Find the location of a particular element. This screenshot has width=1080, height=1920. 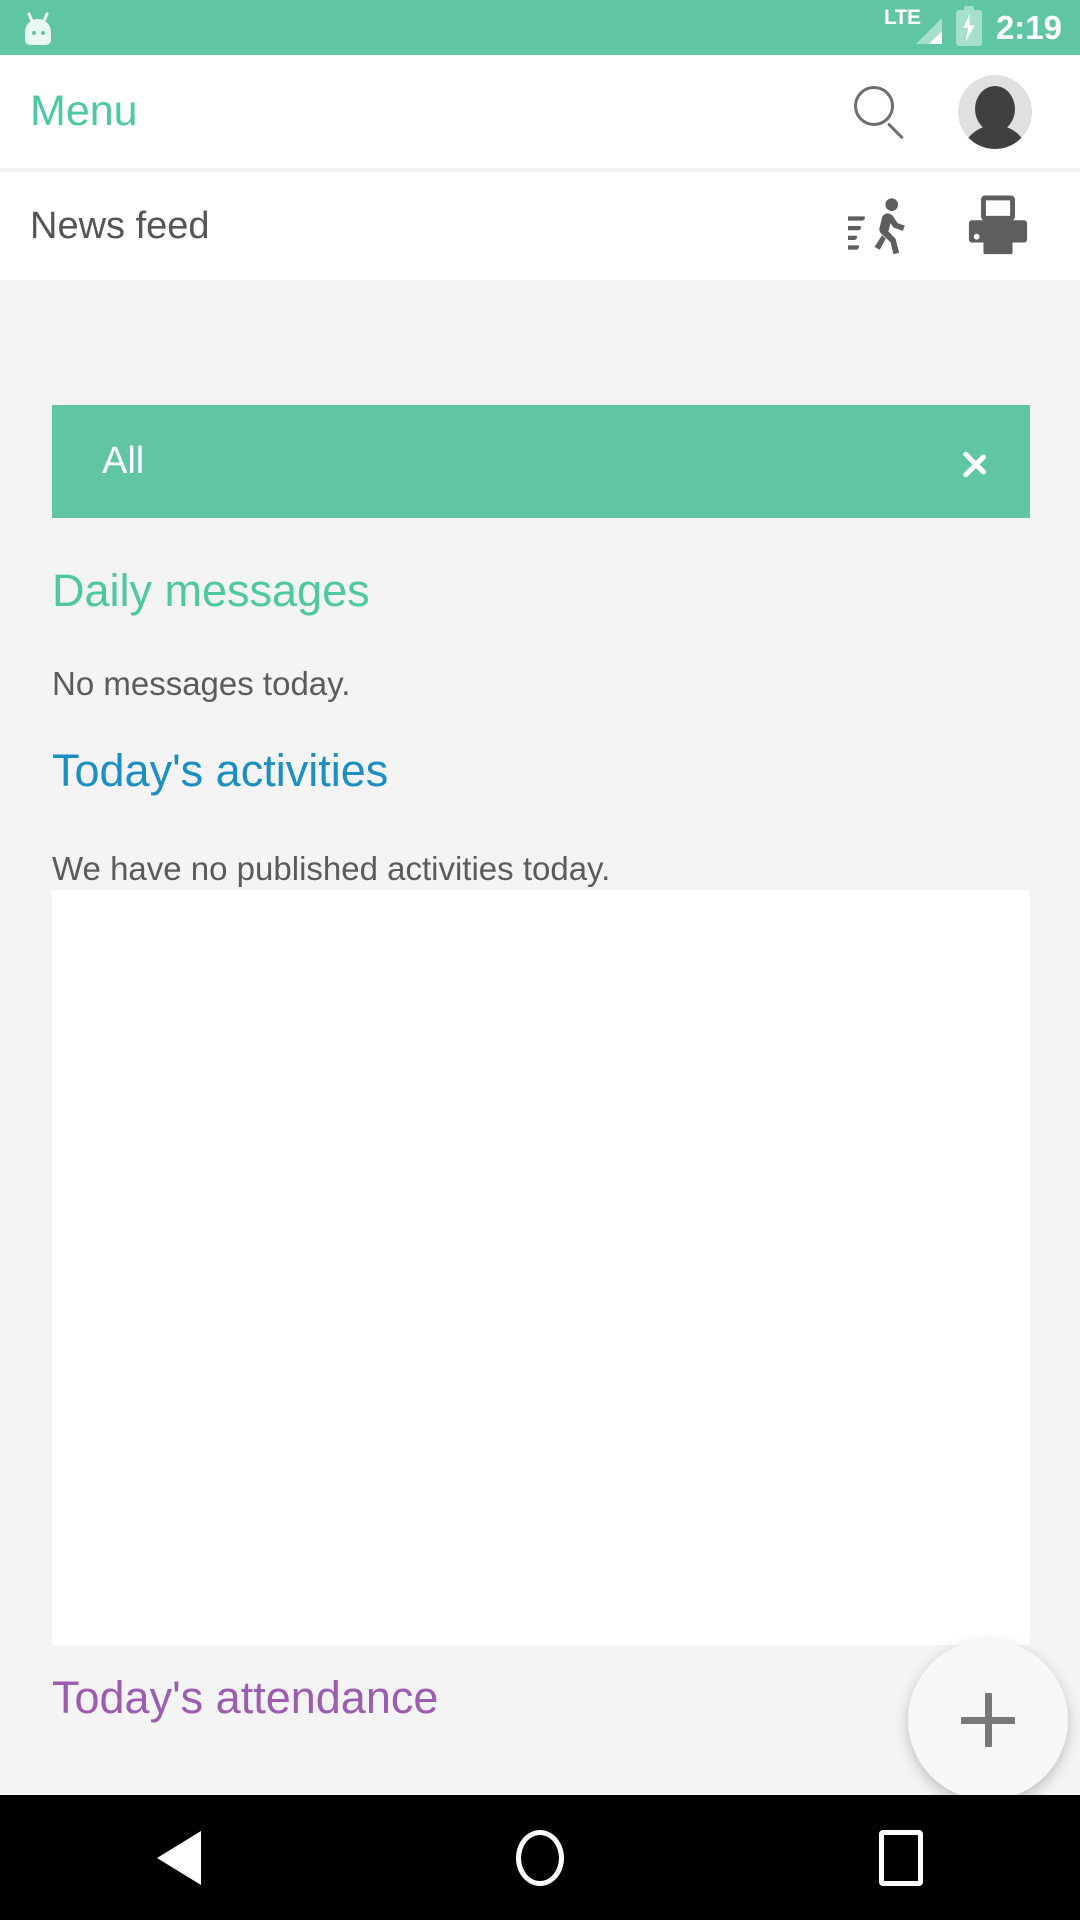

sub-header-actions is located at coordinates (940, 226).